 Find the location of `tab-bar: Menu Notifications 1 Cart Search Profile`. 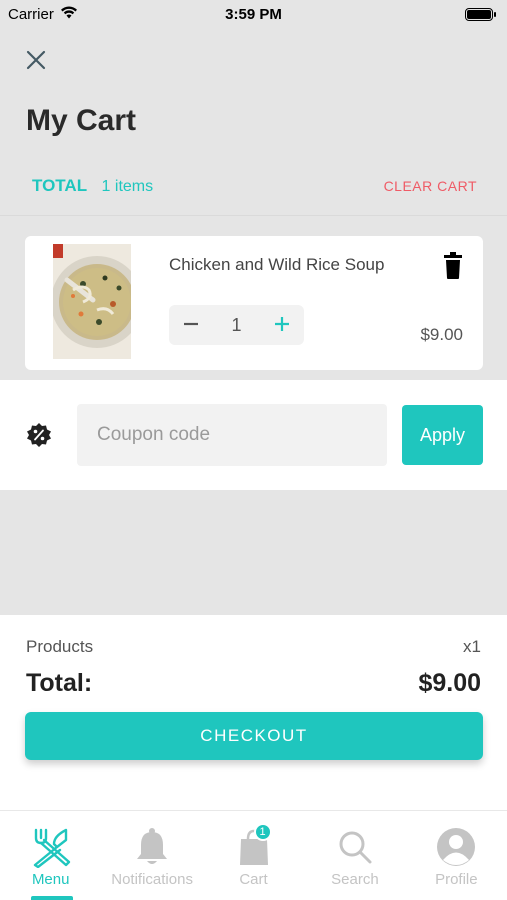

tab-bar: Menu Notifications 1 Cart Search Profile is located at coordinates (253, 855).